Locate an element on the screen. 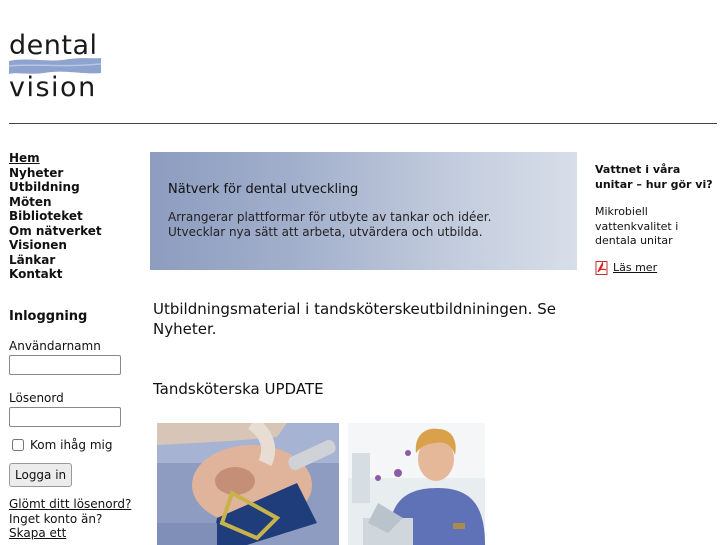 This screenshot has width=727, height=545. read-more-link: Läs mer is located at coordinates (635, 267).